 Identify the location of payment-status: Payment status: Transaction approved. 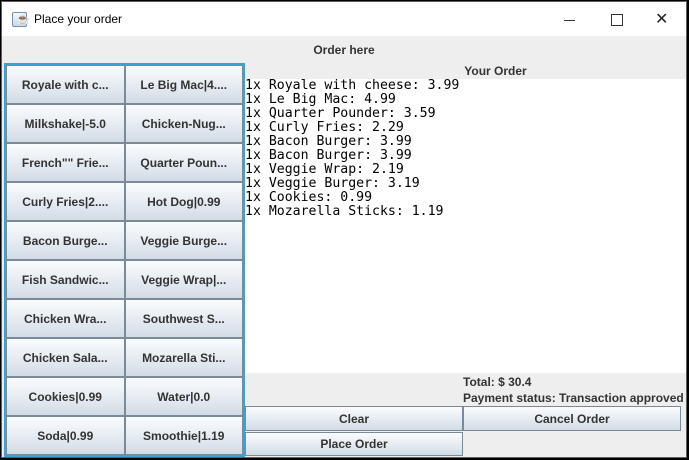
(573, 398).